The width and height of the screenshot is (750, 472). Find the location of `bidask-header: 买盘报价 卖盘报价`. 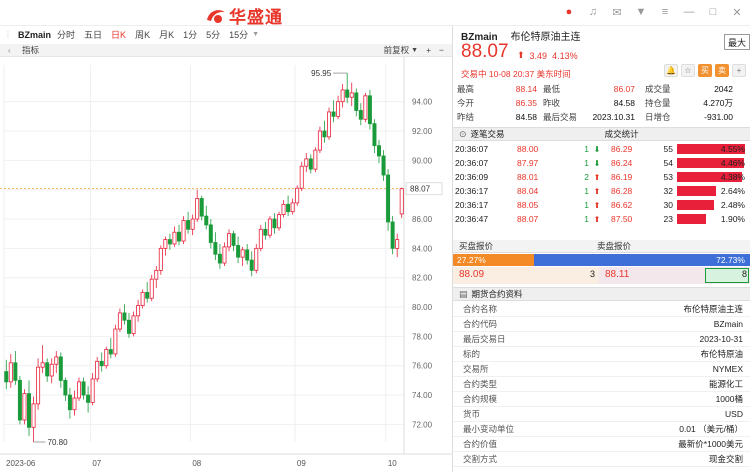

bidask-header: 买盘报价 卖盘报价 is located at coordinates (601, 246).